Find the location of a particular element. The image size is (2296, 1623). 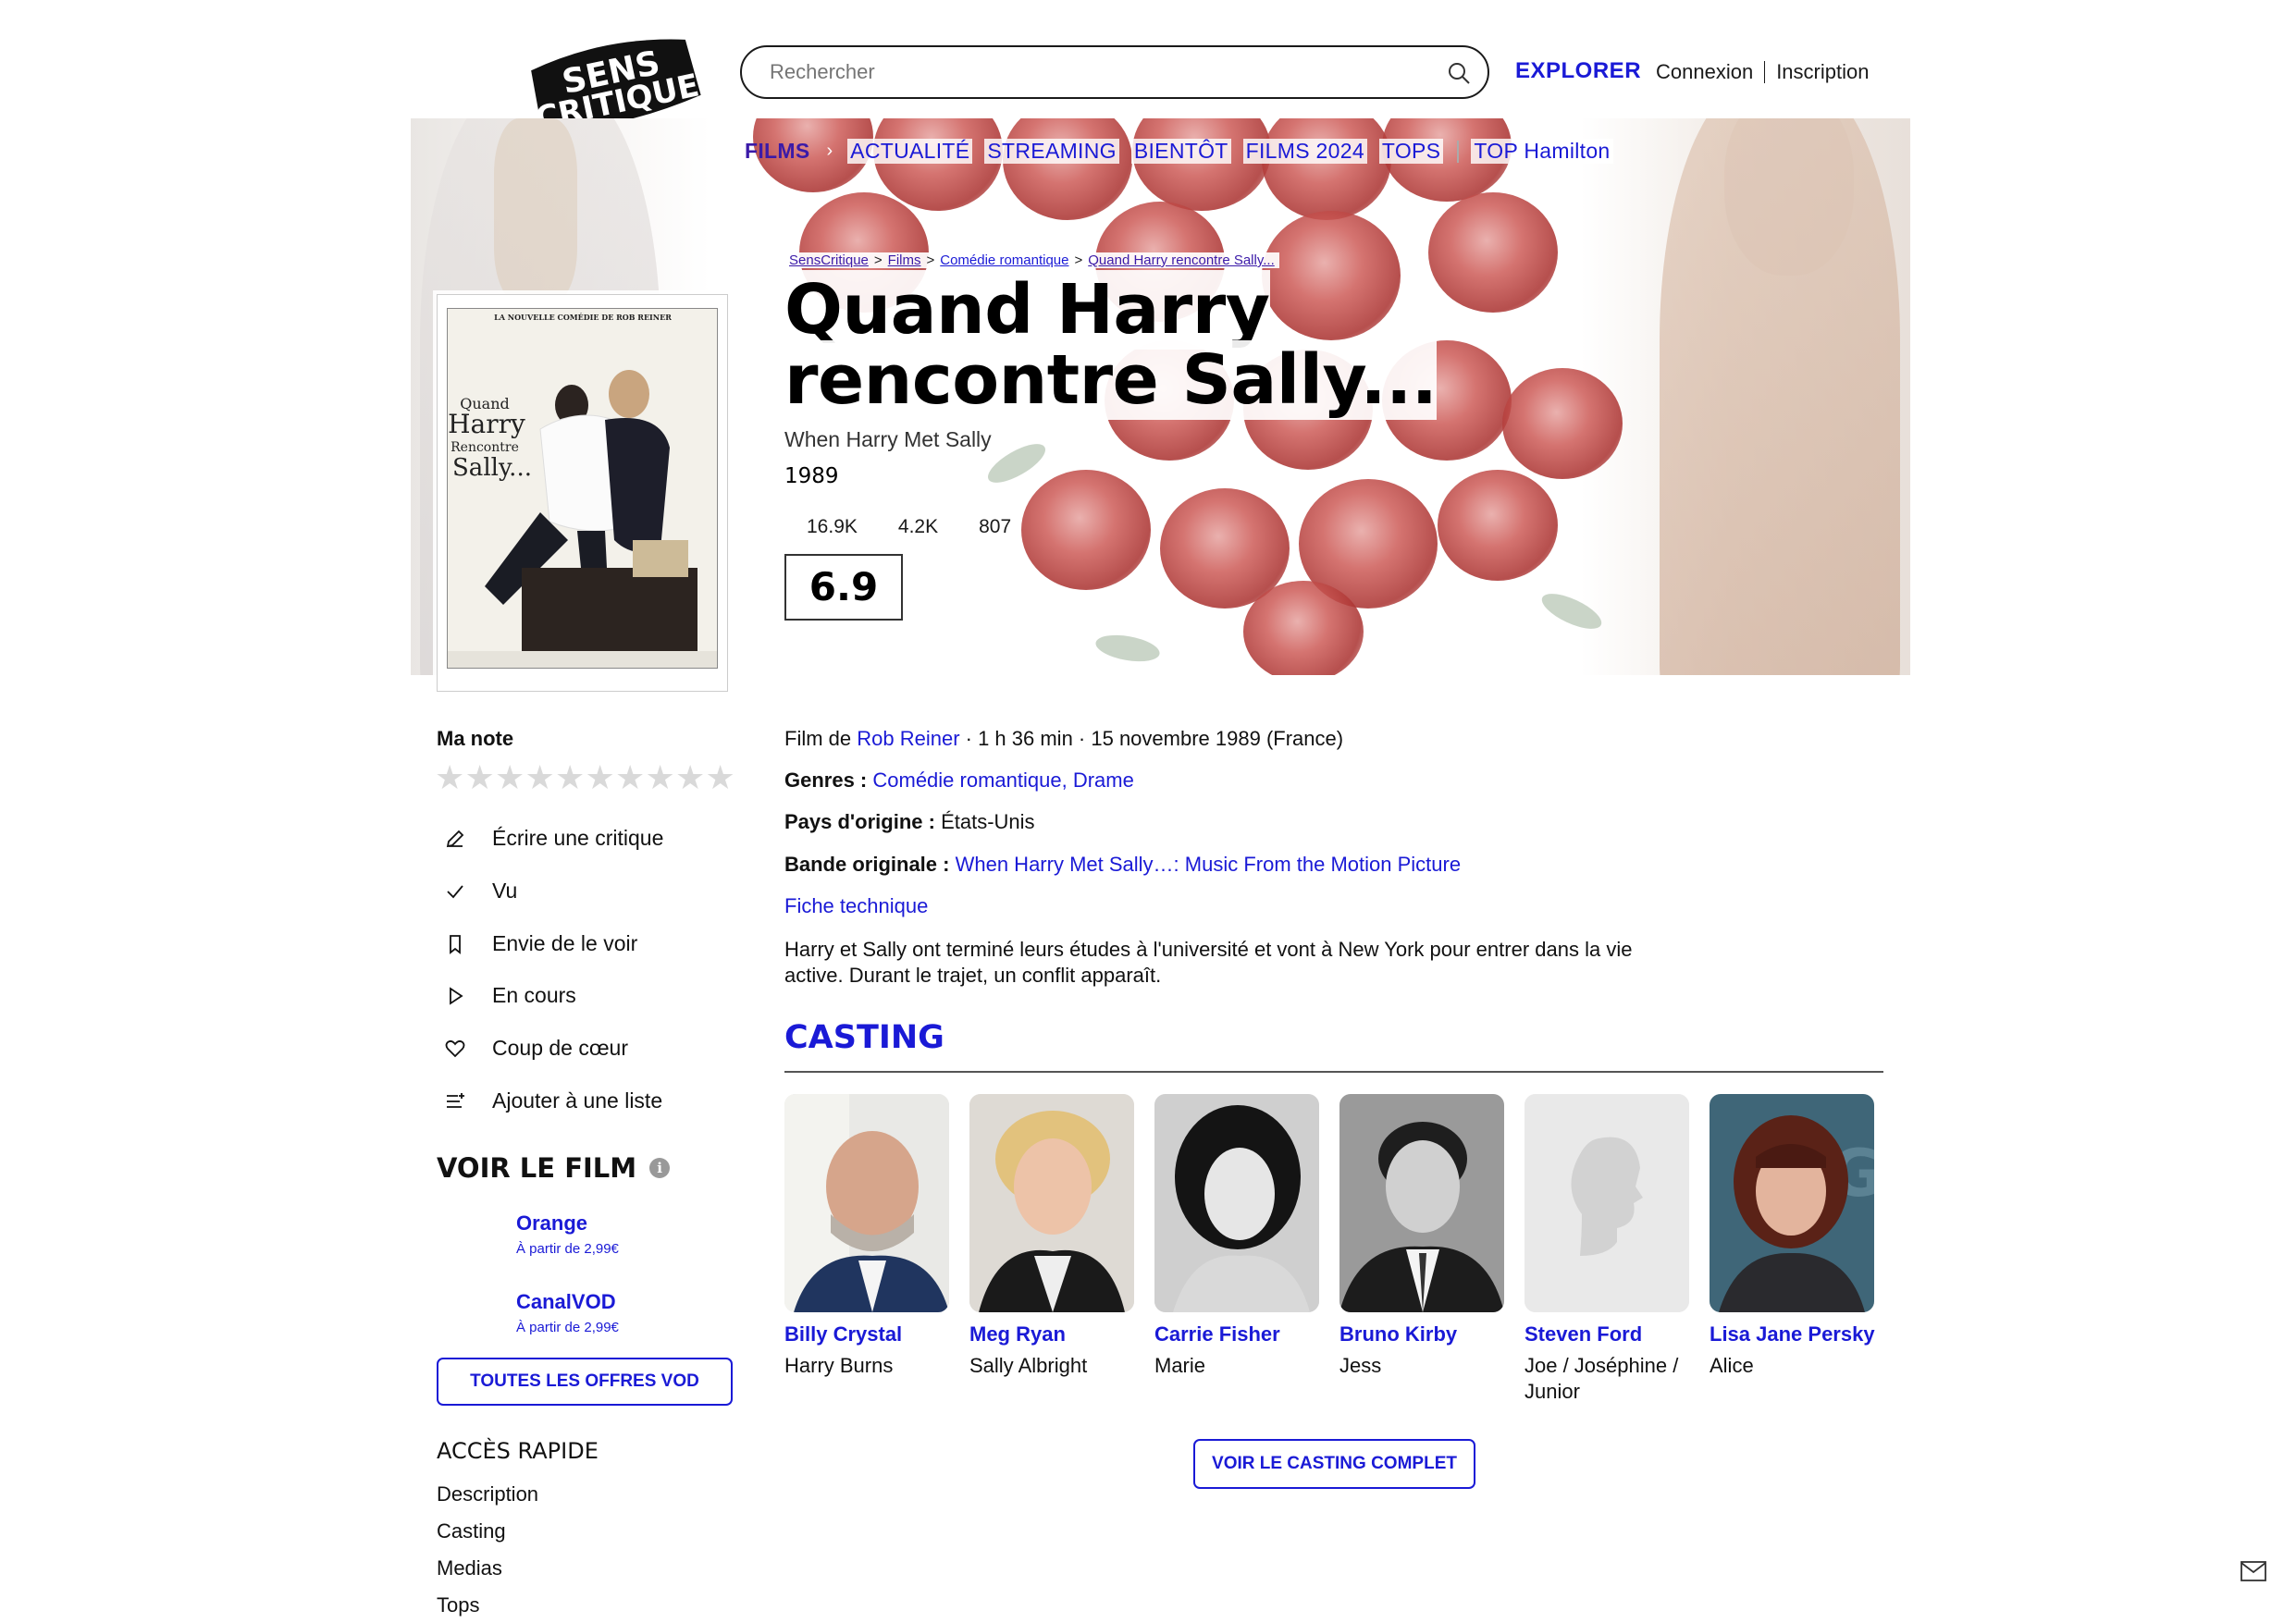

auth-links: Connexion Inscription is located at coordinates (1762, 72).